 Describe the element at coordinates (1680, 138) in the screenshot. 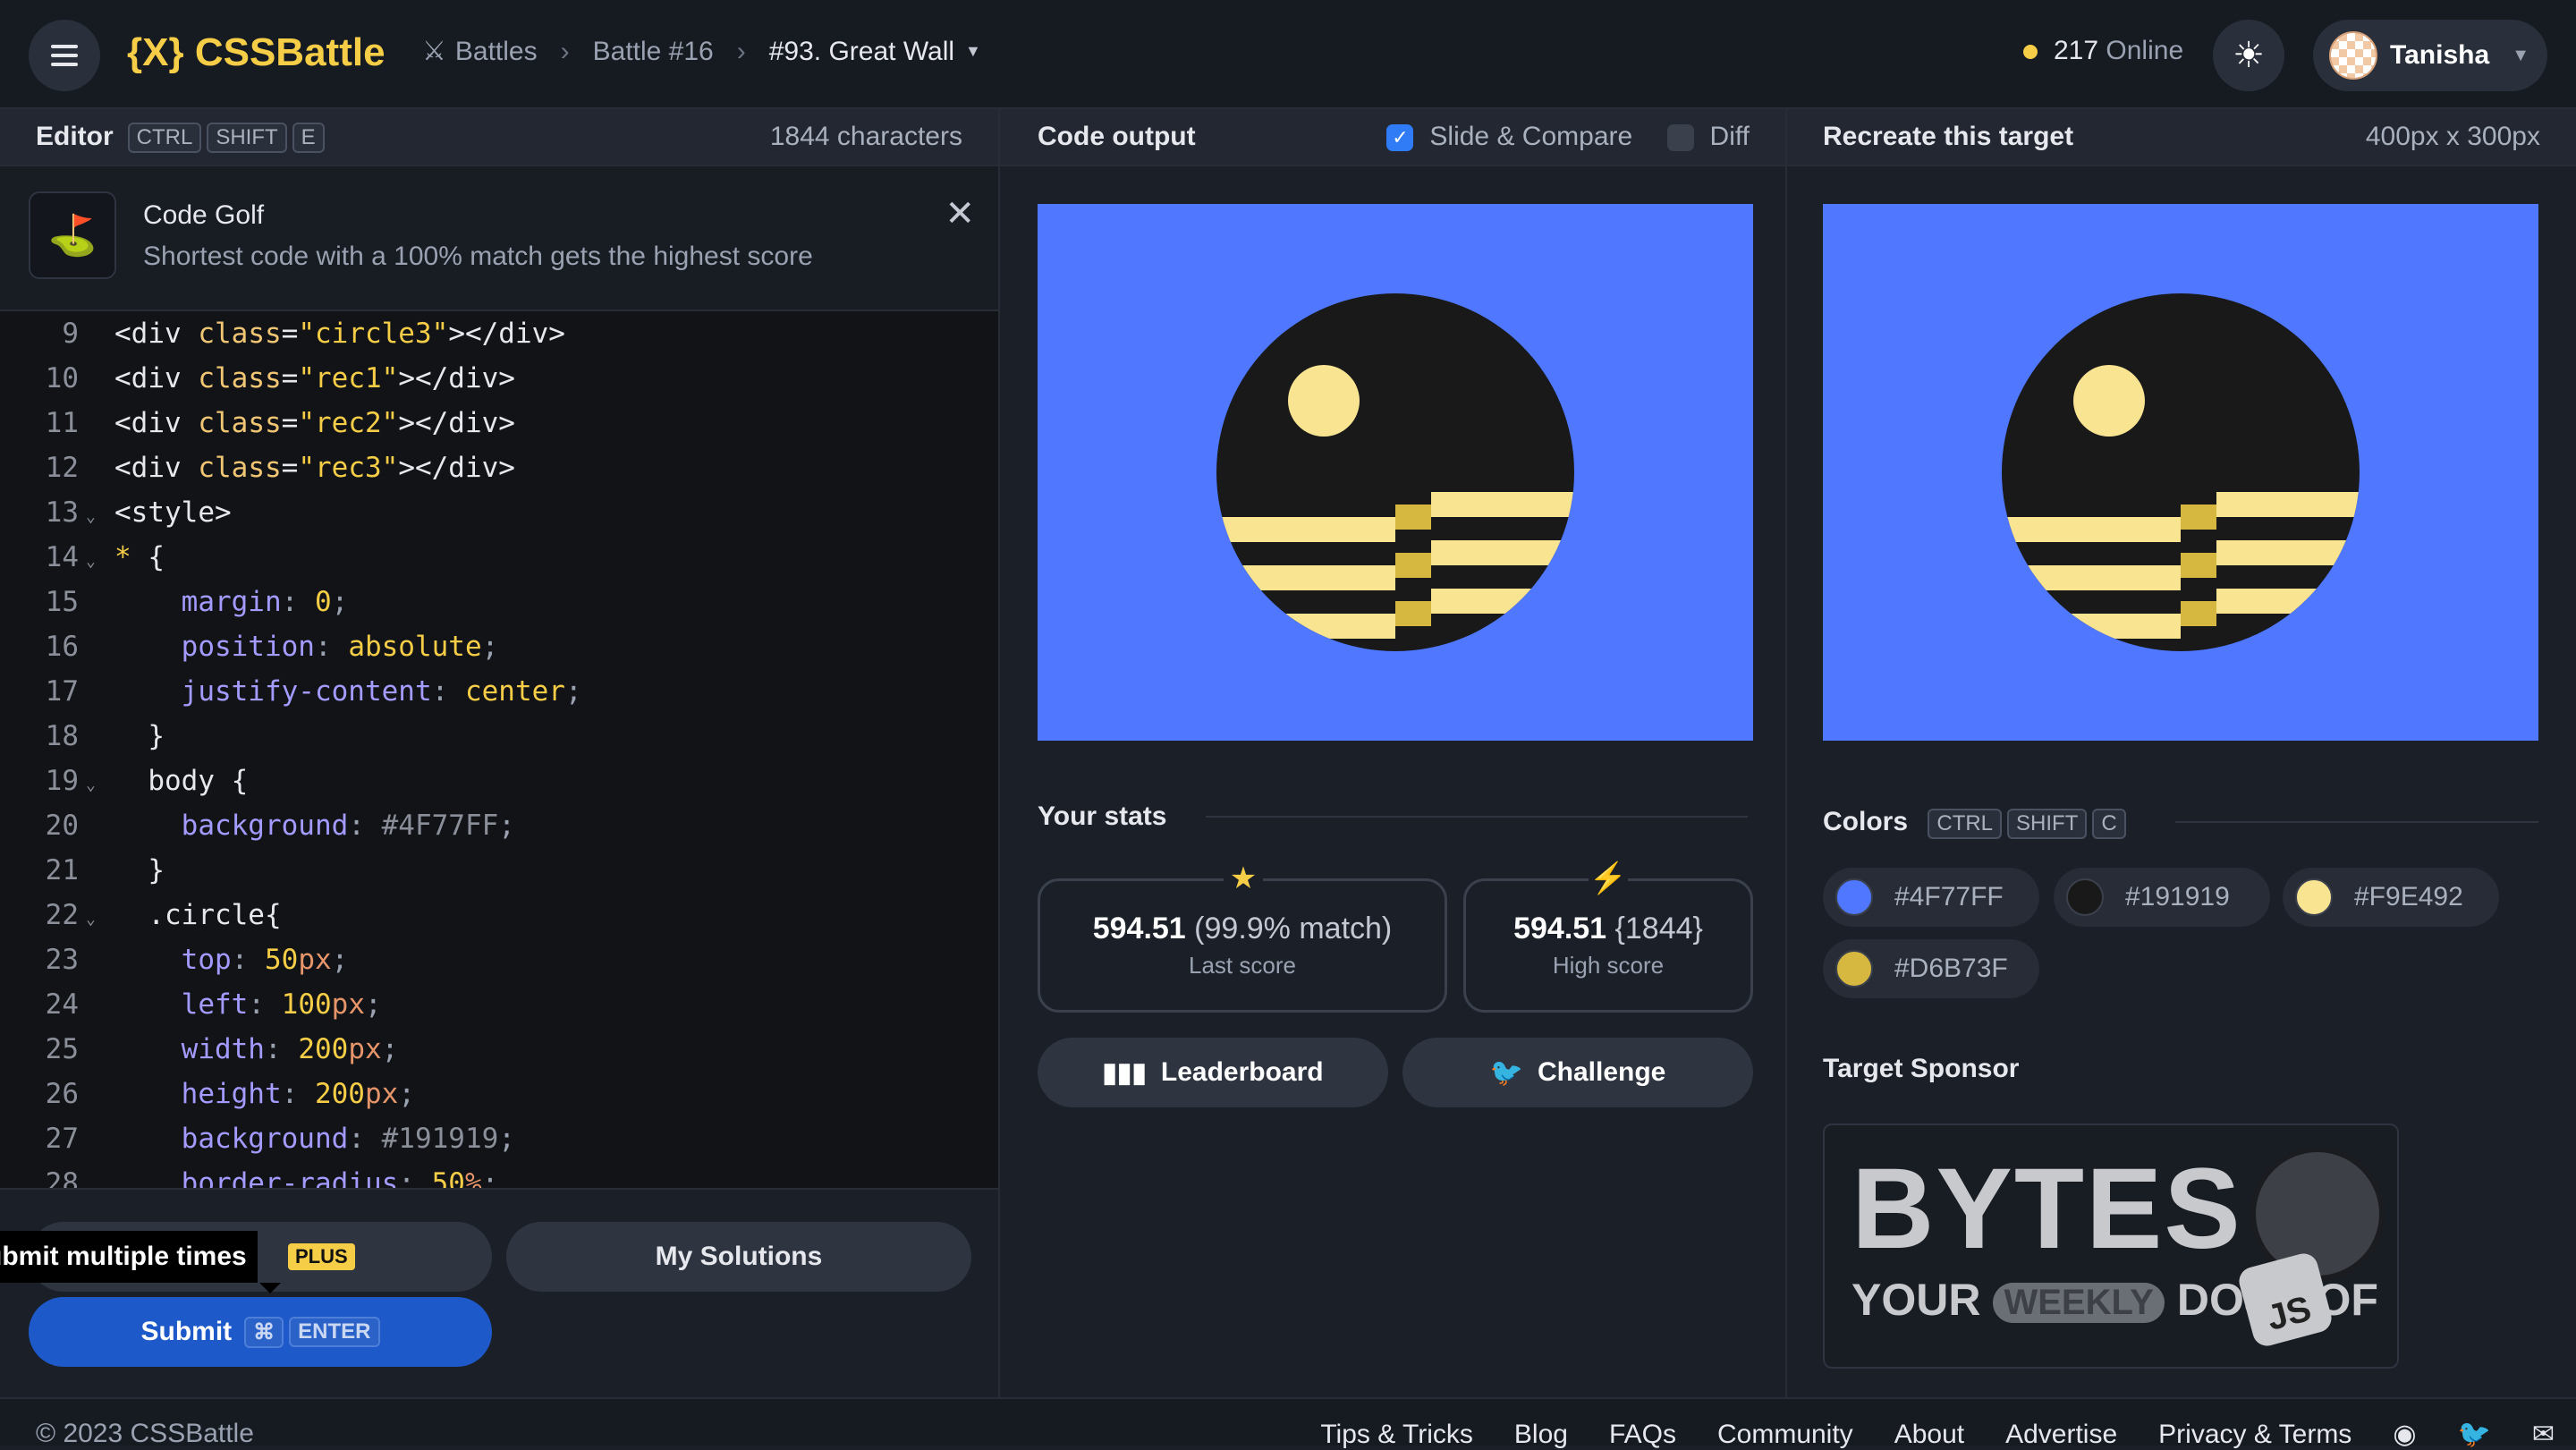

I see `diff-checkbox` at that location.